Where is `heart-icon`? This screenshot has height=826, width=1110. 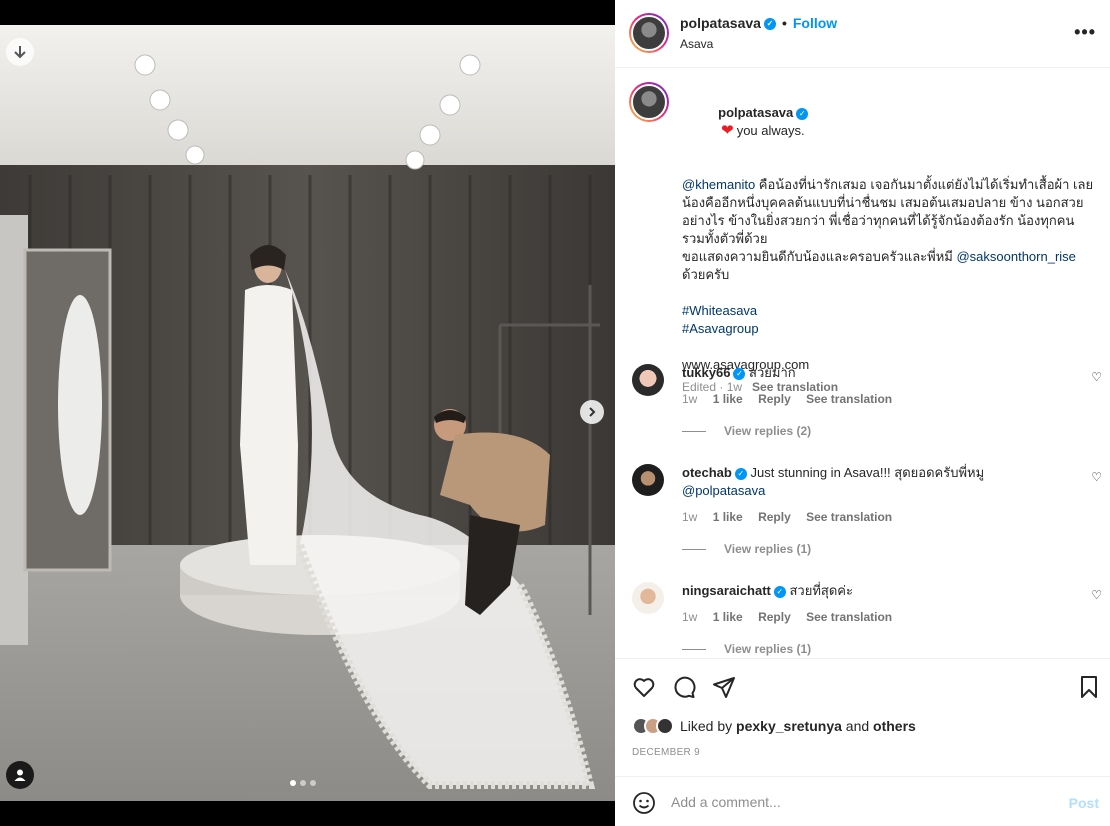 heart-icon is located at coordinates (644, 687).